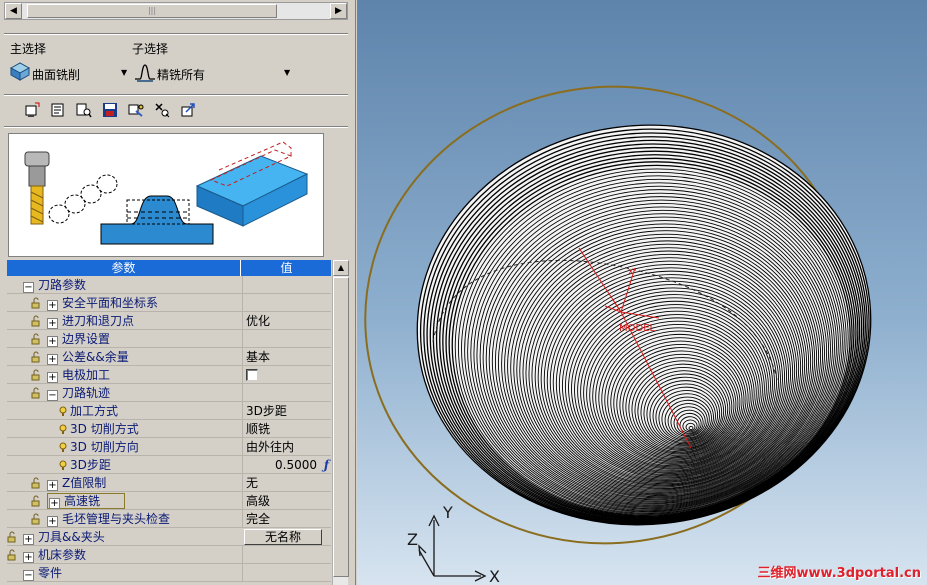 This screenshot has width=927, height=585. Describe the element at coordinates (166, 195) in the screenshot. I see `operation-preview-image` at that location.